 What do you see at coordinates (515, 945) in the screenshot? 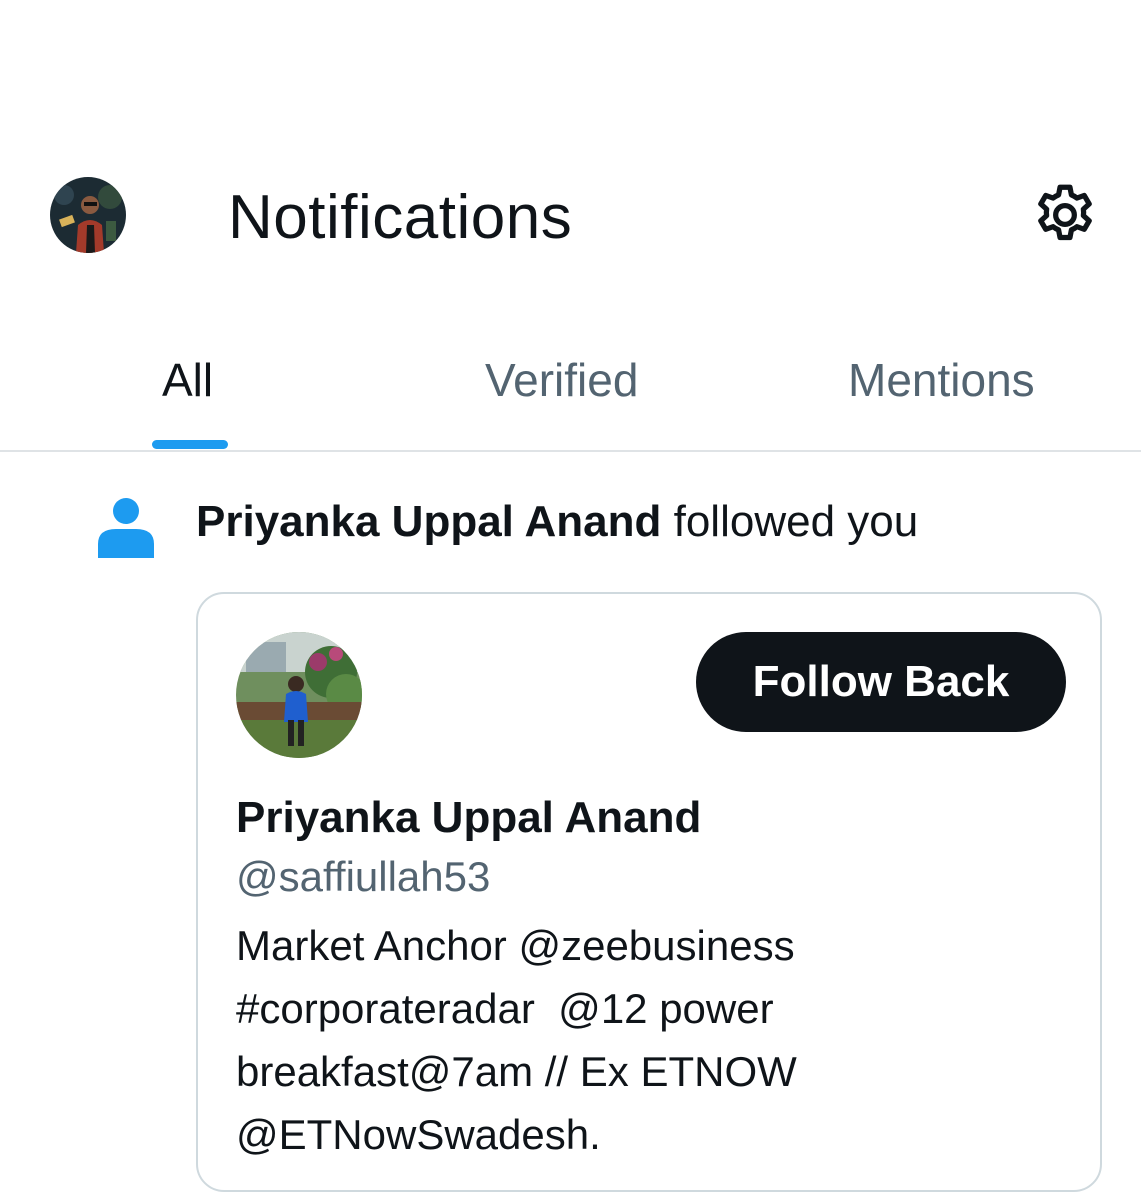
I see `bio-line: Market Anchor @zeebusiness` at bounding box center [515, 945].